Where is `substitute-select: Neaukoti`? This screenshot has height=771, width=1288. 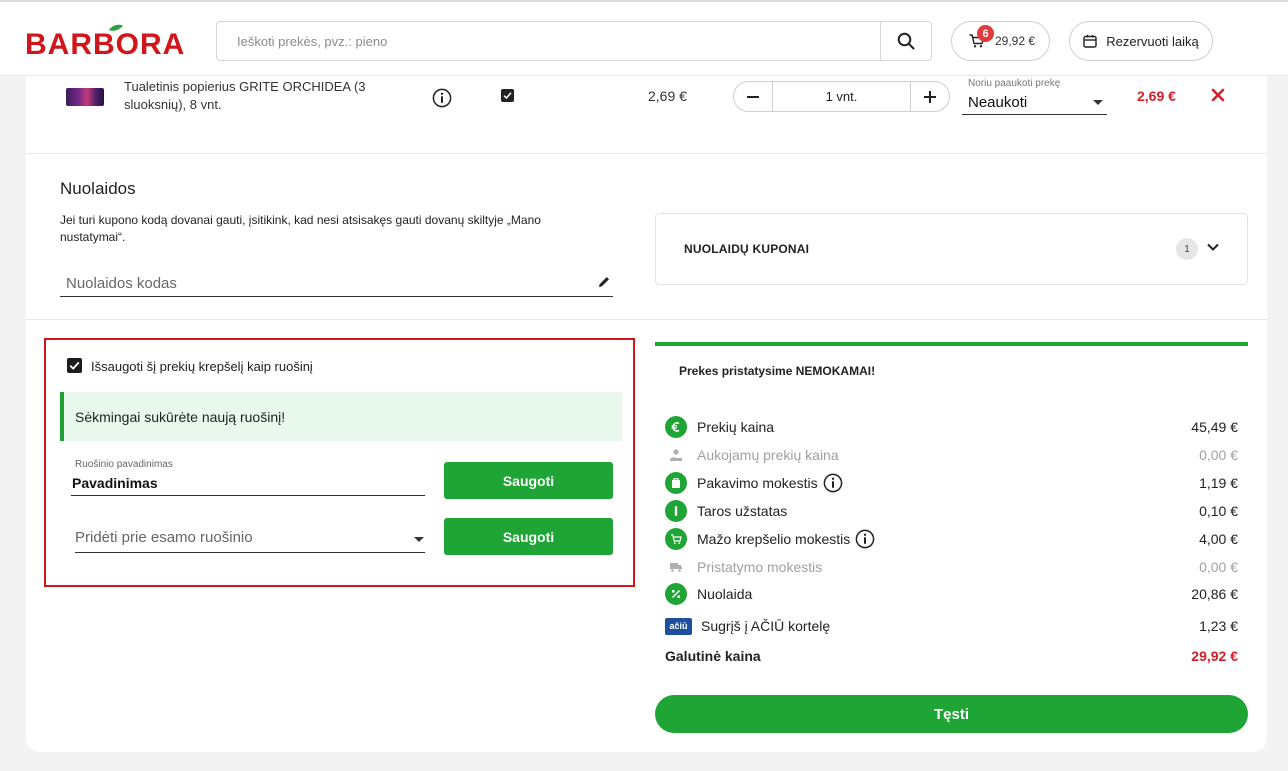 substitute-select: Neaukoti is located at coordinates (1034, 102).